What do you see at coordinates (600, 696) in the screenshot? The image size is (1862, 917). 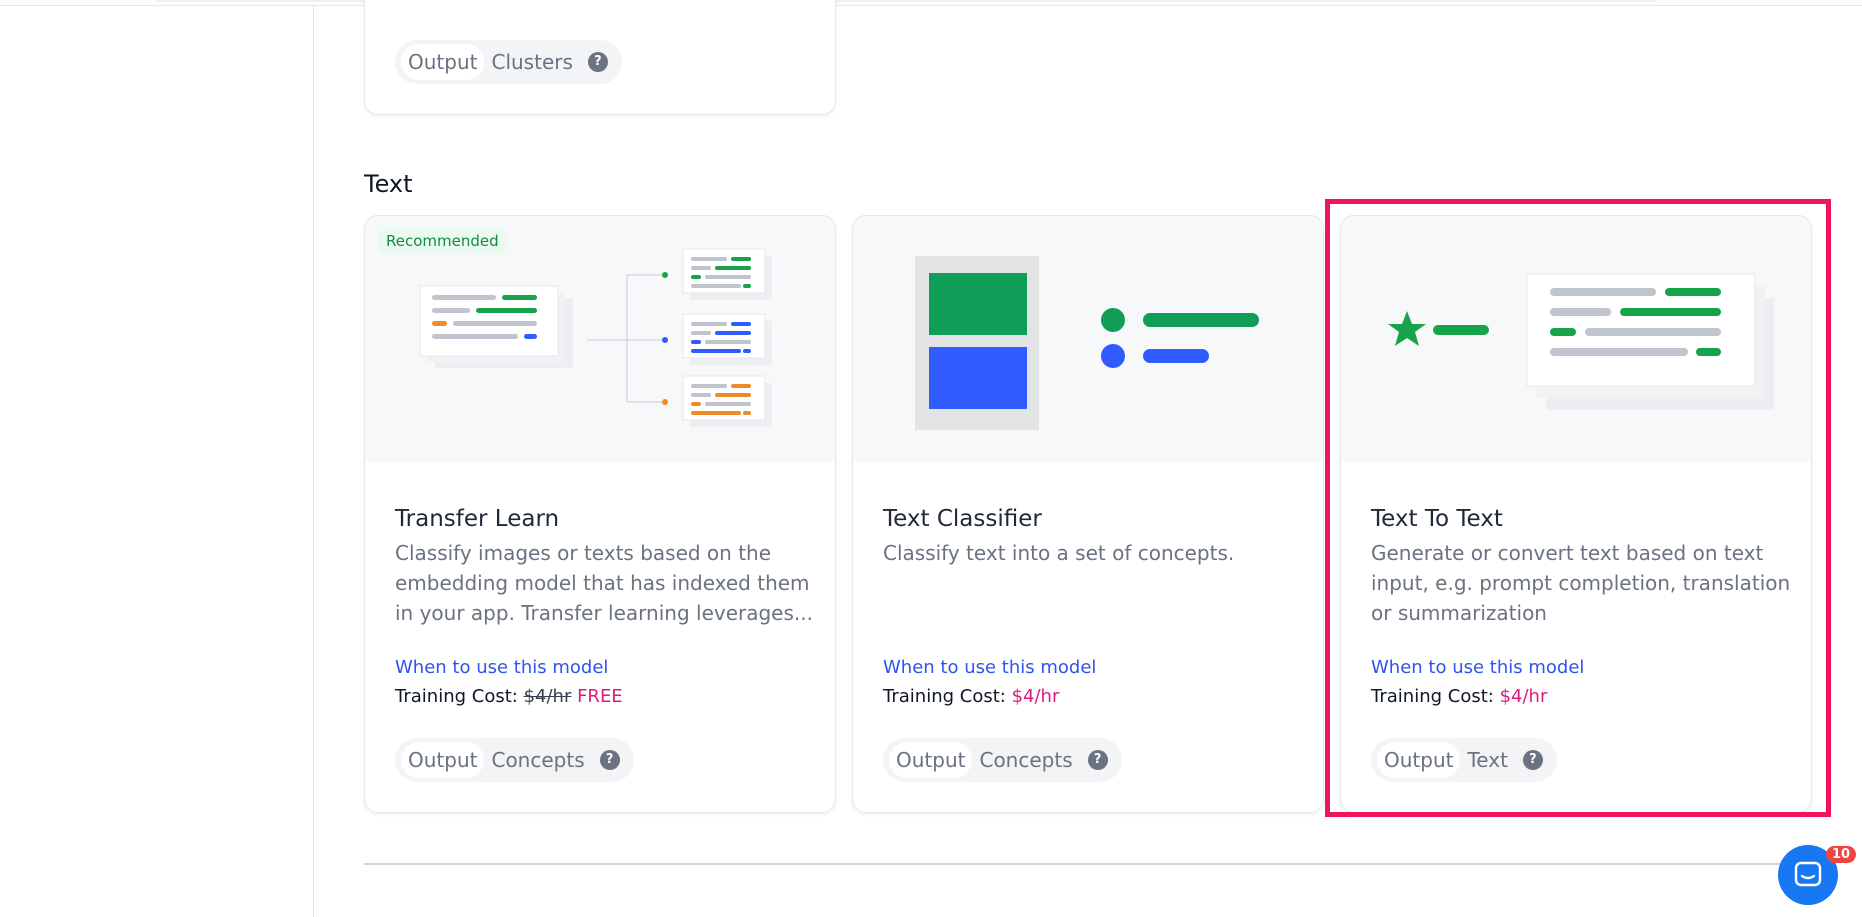 I see `cost-value: FREE` at bounding box center [600, 696].